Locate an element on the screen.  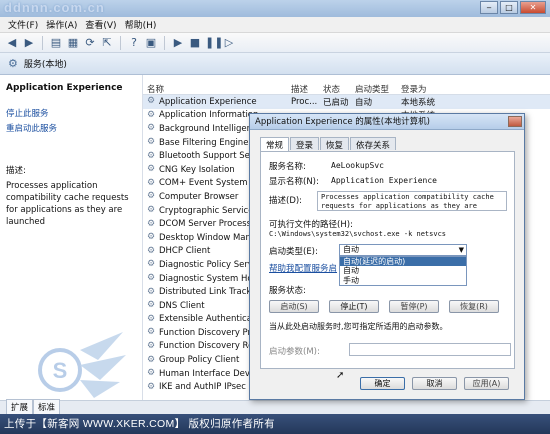
selected-service-title: Application Experience is located at coordinates (64, 88).